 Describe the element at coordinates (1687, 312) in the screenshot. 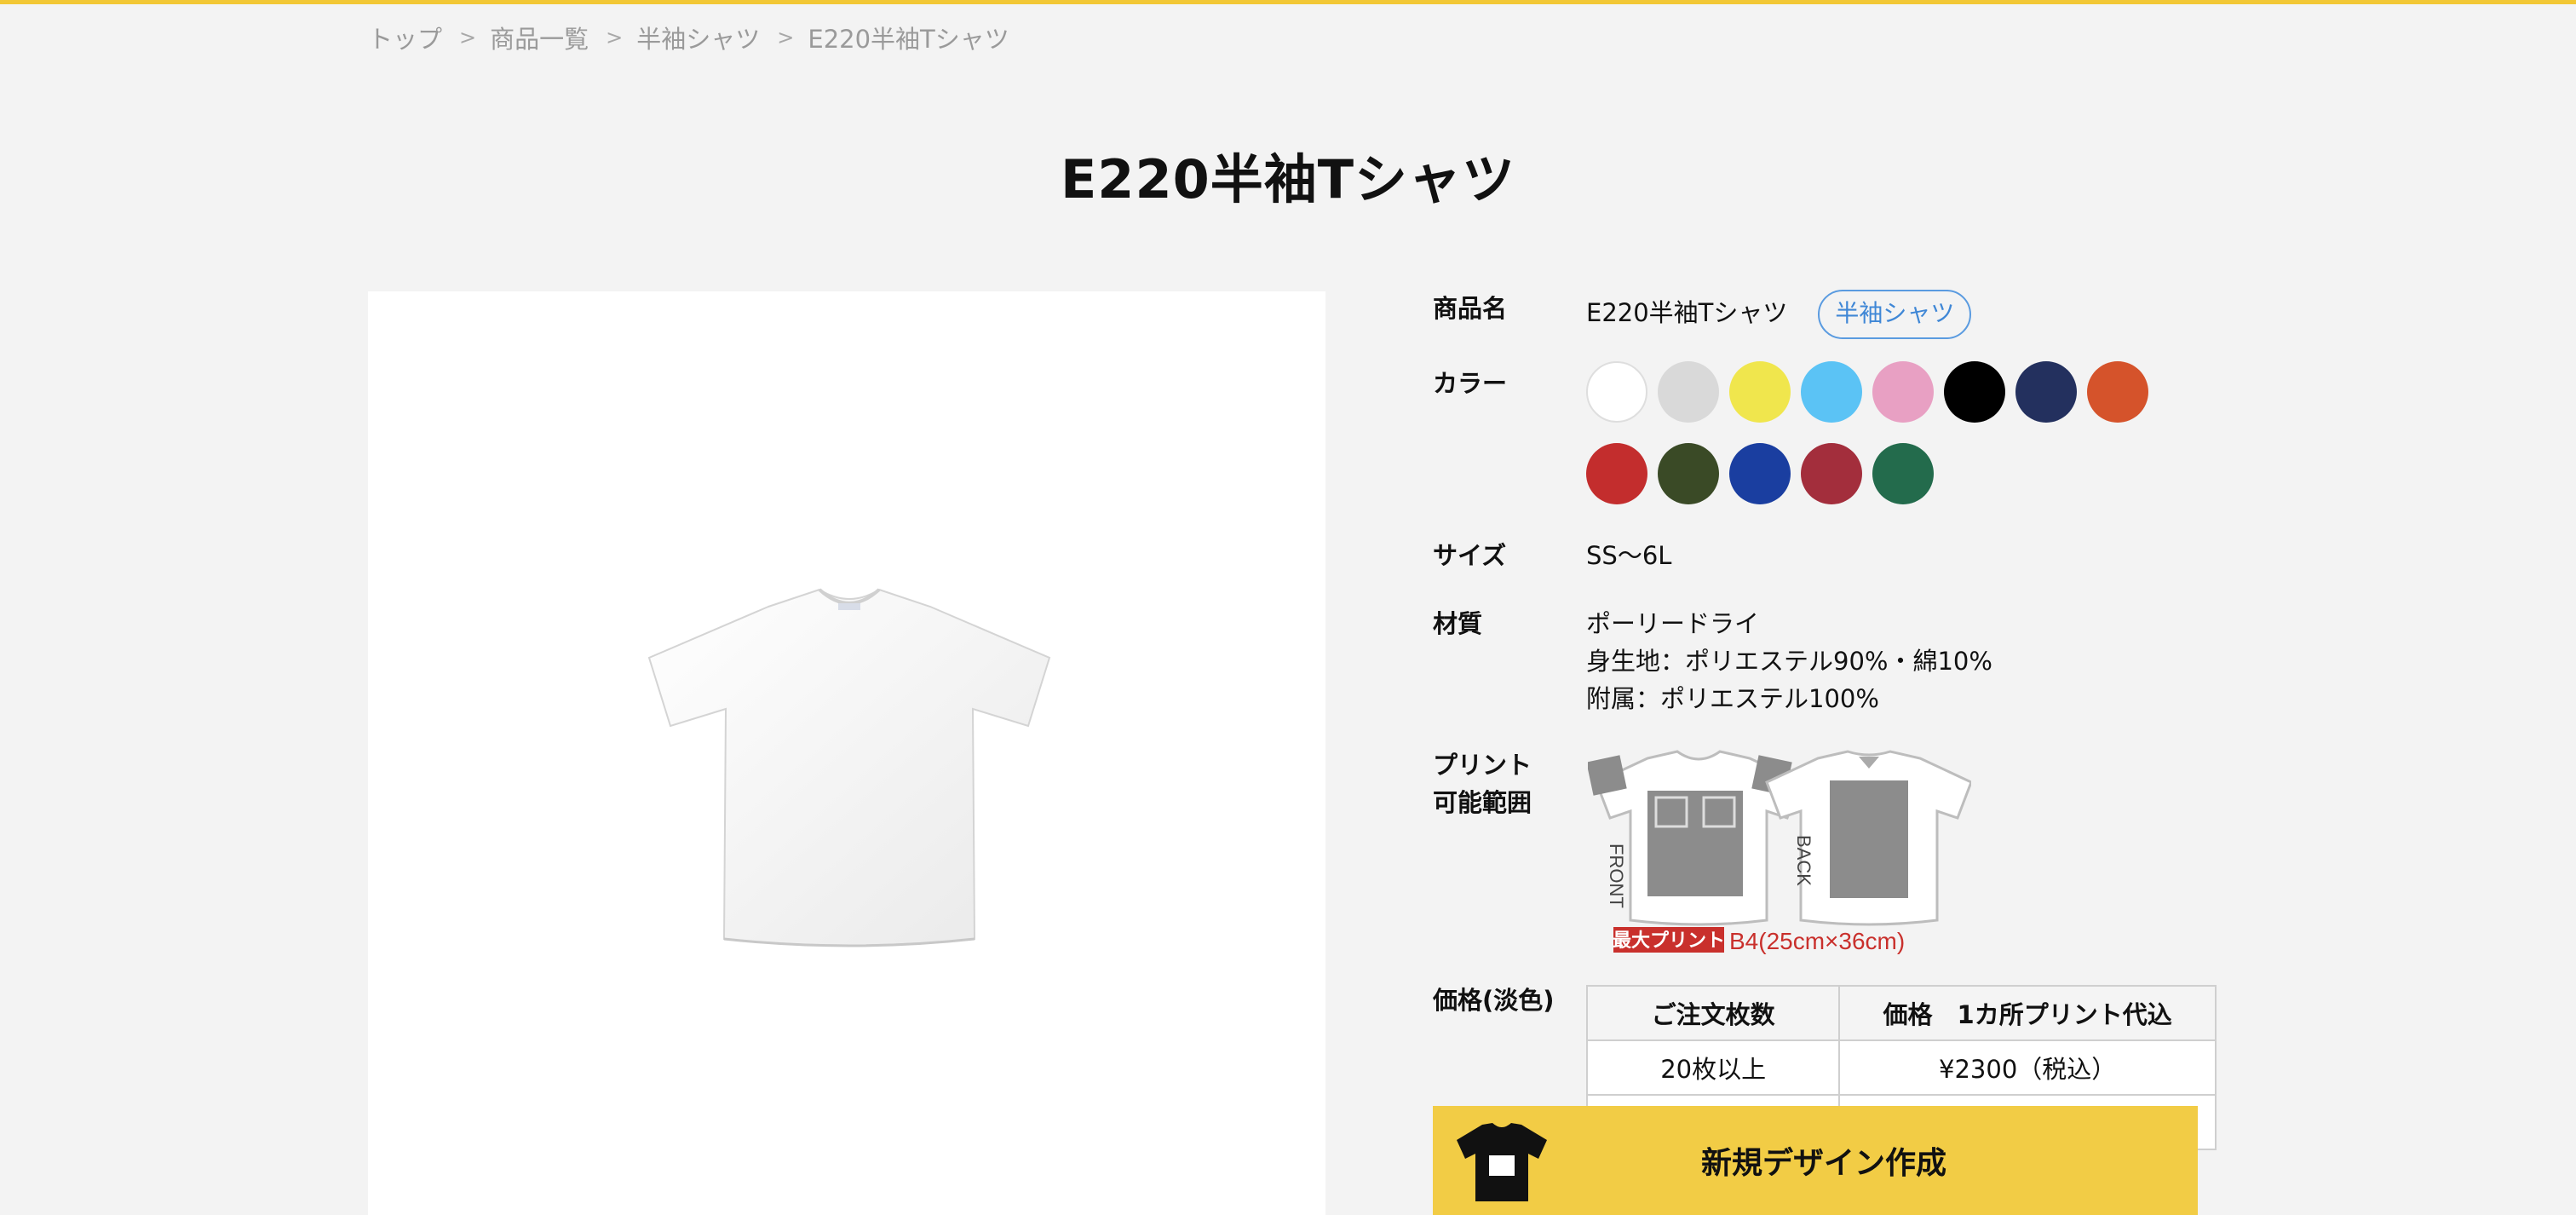

I see `product-name: E220半袖Tシャツ` at that location.